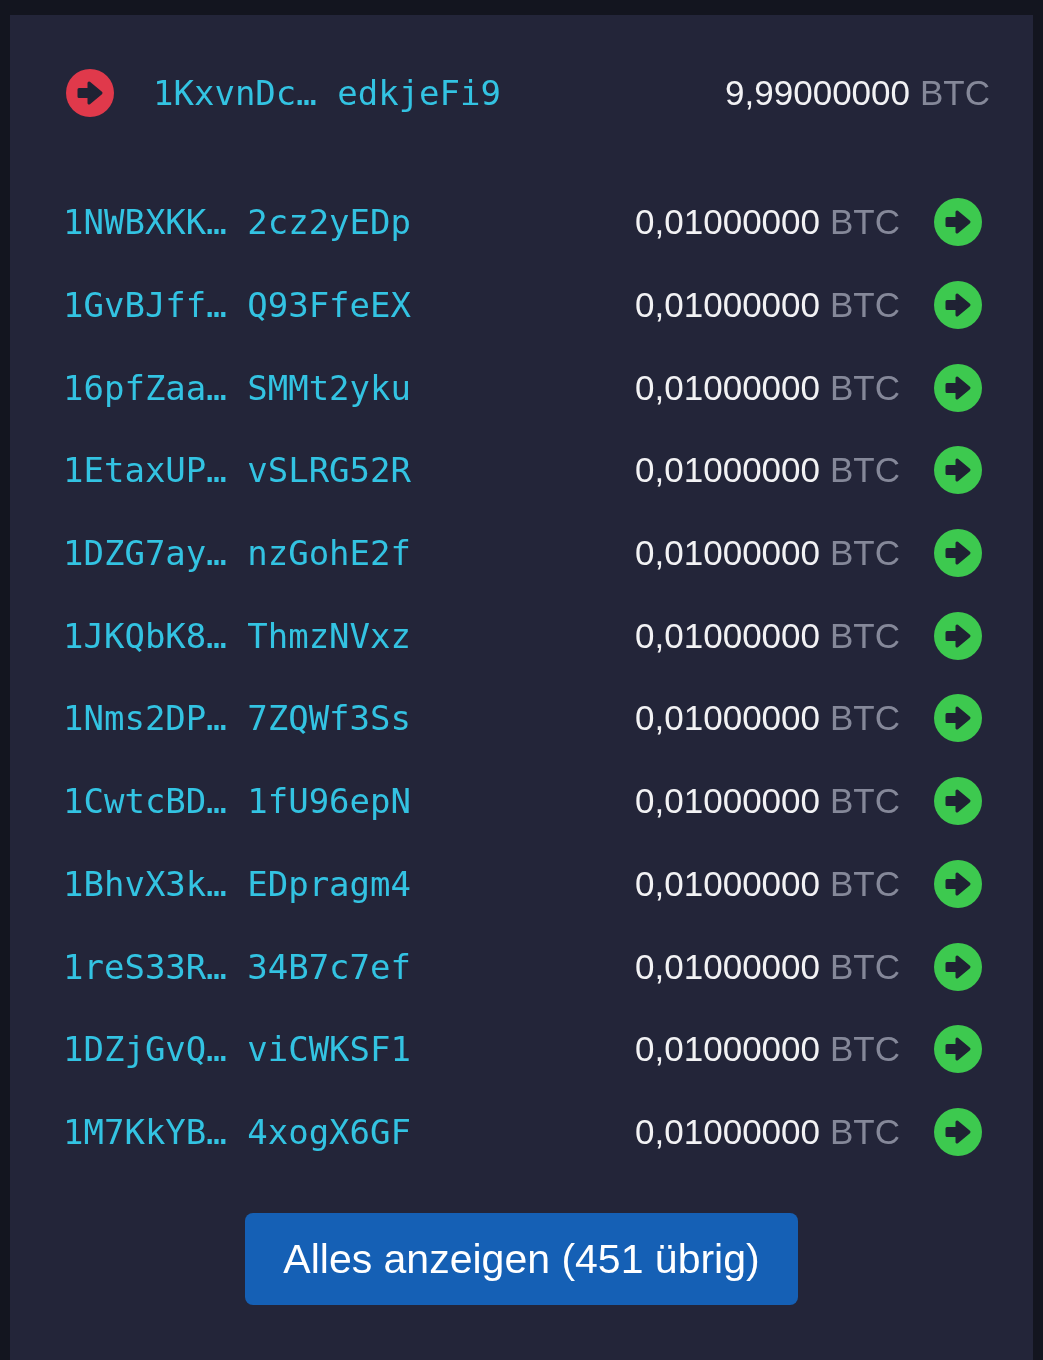  I want to click on address-link: 1CwtcBD… 1fU96epN, so click(237, 801).